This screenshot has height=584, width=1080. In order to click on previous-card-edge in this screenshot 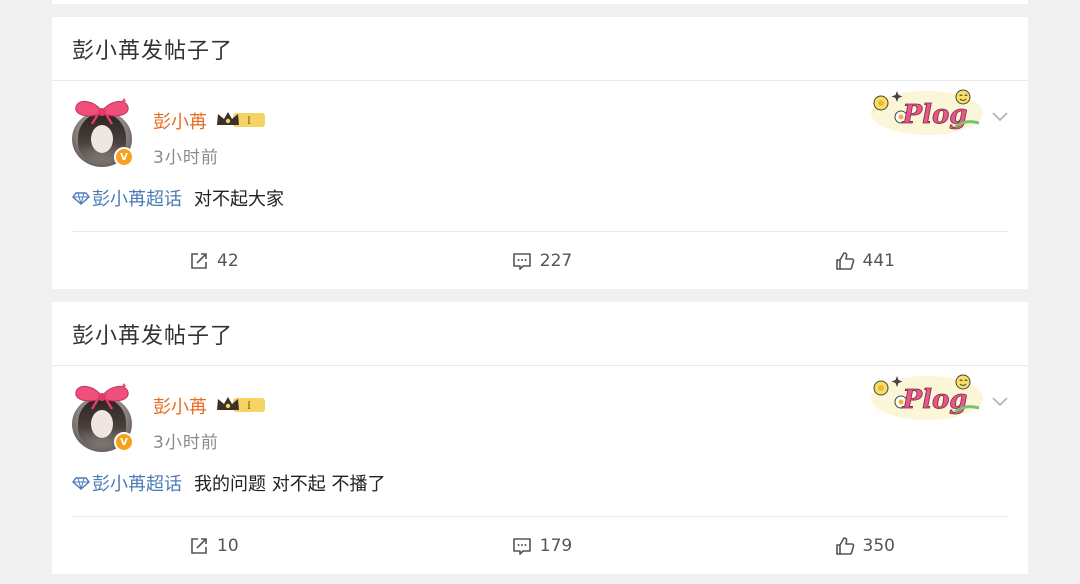, I will do `click(540, 2)`.